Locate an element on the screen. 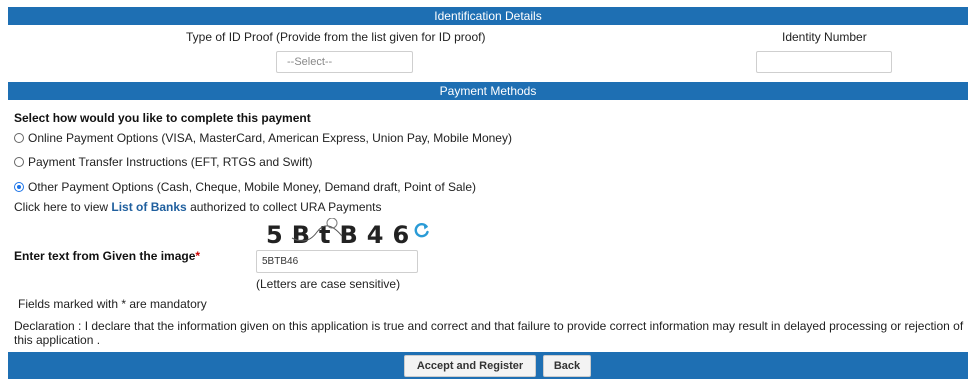 Image resolution: width=975 pixels, height=379 pixels. required-marker: * is located at coordinates (198, 256).